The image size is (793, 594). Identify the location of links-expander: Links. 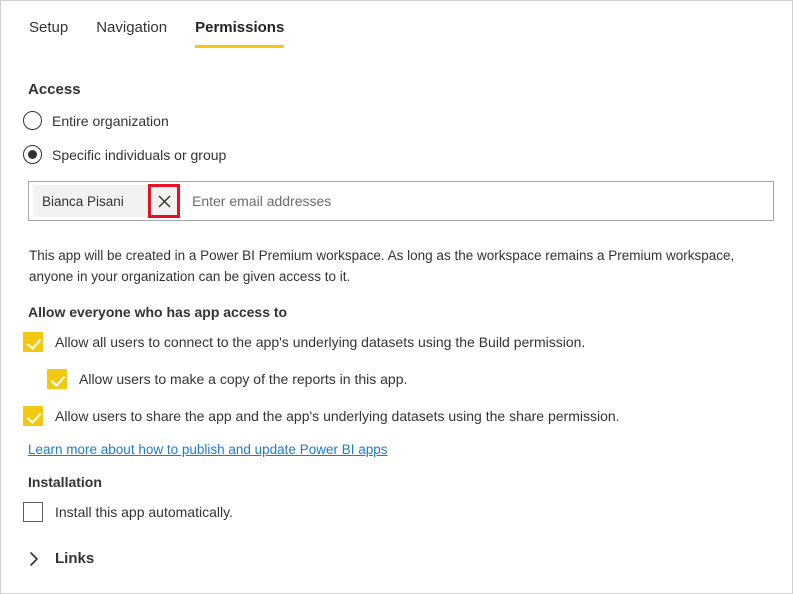
(60, 558).